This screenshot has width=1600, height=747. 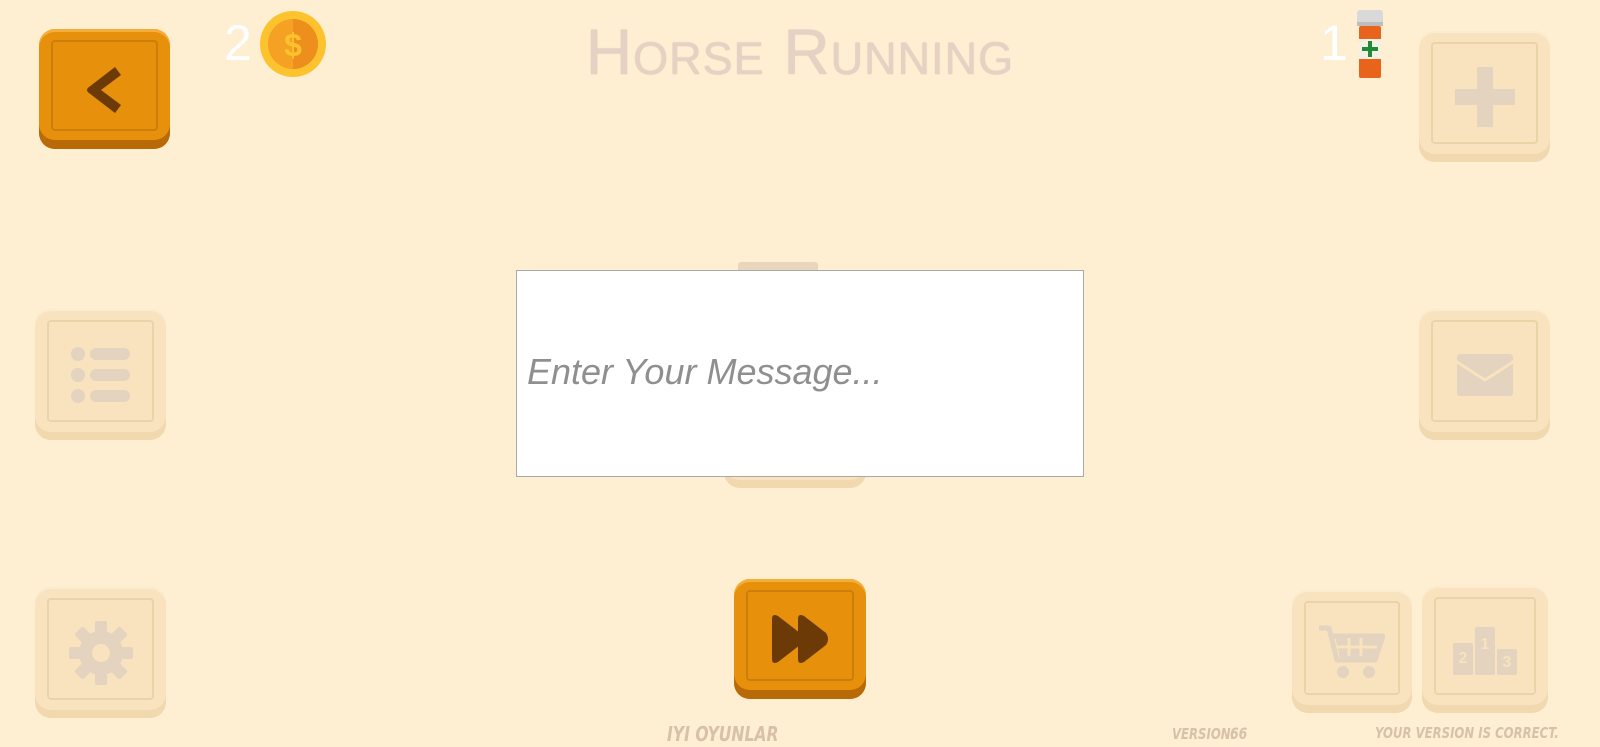 I want to click on version-label: VERSION:, so click(x=1204, y=734).